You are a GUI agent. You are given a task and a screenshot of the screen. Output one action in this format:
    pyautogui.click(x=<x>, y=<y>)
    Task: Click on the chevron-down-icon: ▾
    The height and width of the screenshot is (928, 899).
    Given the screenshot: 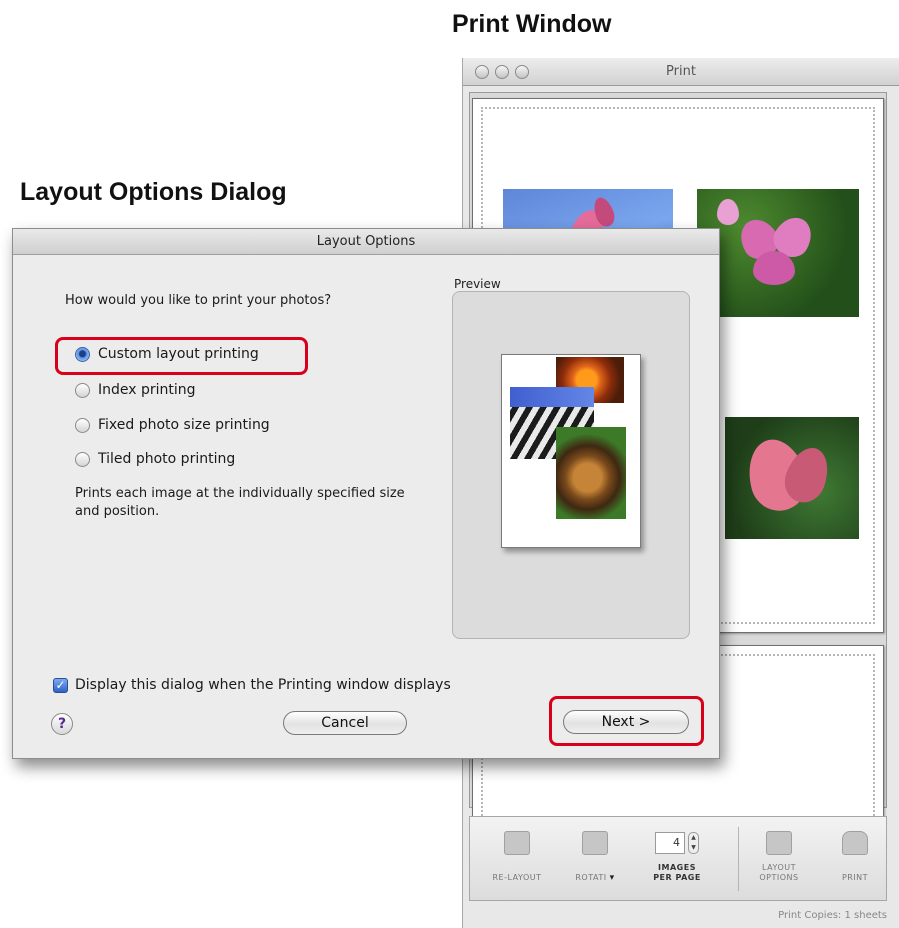 What is the action you would take?
    pyautogui.click(x=612, y=878)
    